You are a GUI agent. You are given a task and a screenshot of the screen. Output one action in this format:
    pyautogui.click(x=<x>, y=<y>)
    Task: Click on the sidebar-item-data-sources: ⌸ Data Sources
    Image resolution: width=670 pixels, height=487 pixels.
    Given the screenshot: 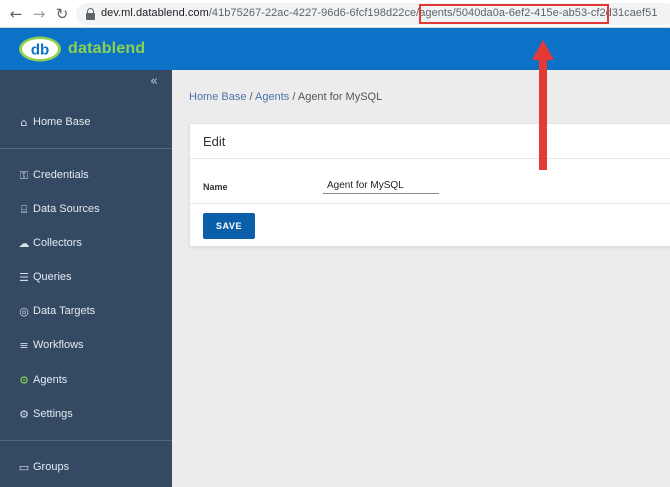 What is the action you would take?
    pyautogui.click(x=86, y=212)
    